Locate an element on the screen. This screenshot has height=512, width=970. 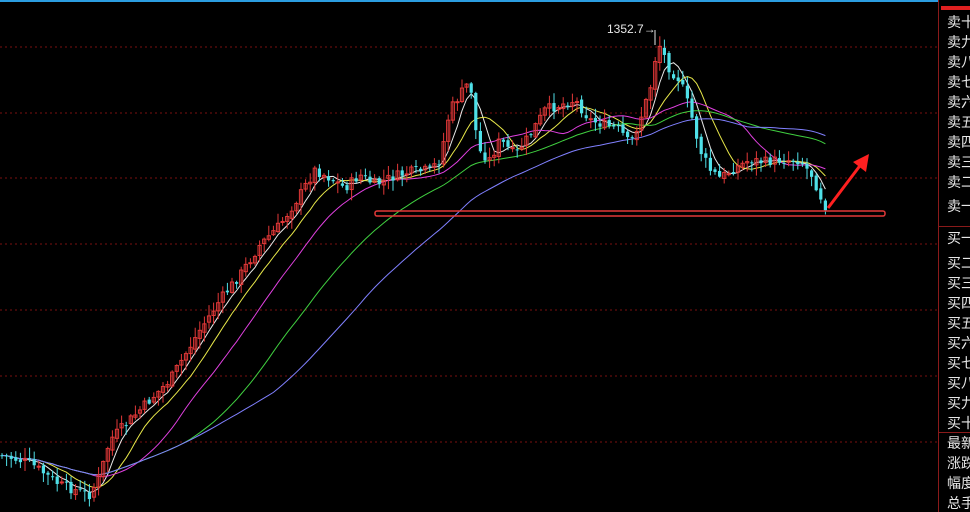
order-book-sell-2: 卖二 is located at coordinates (958, 183).